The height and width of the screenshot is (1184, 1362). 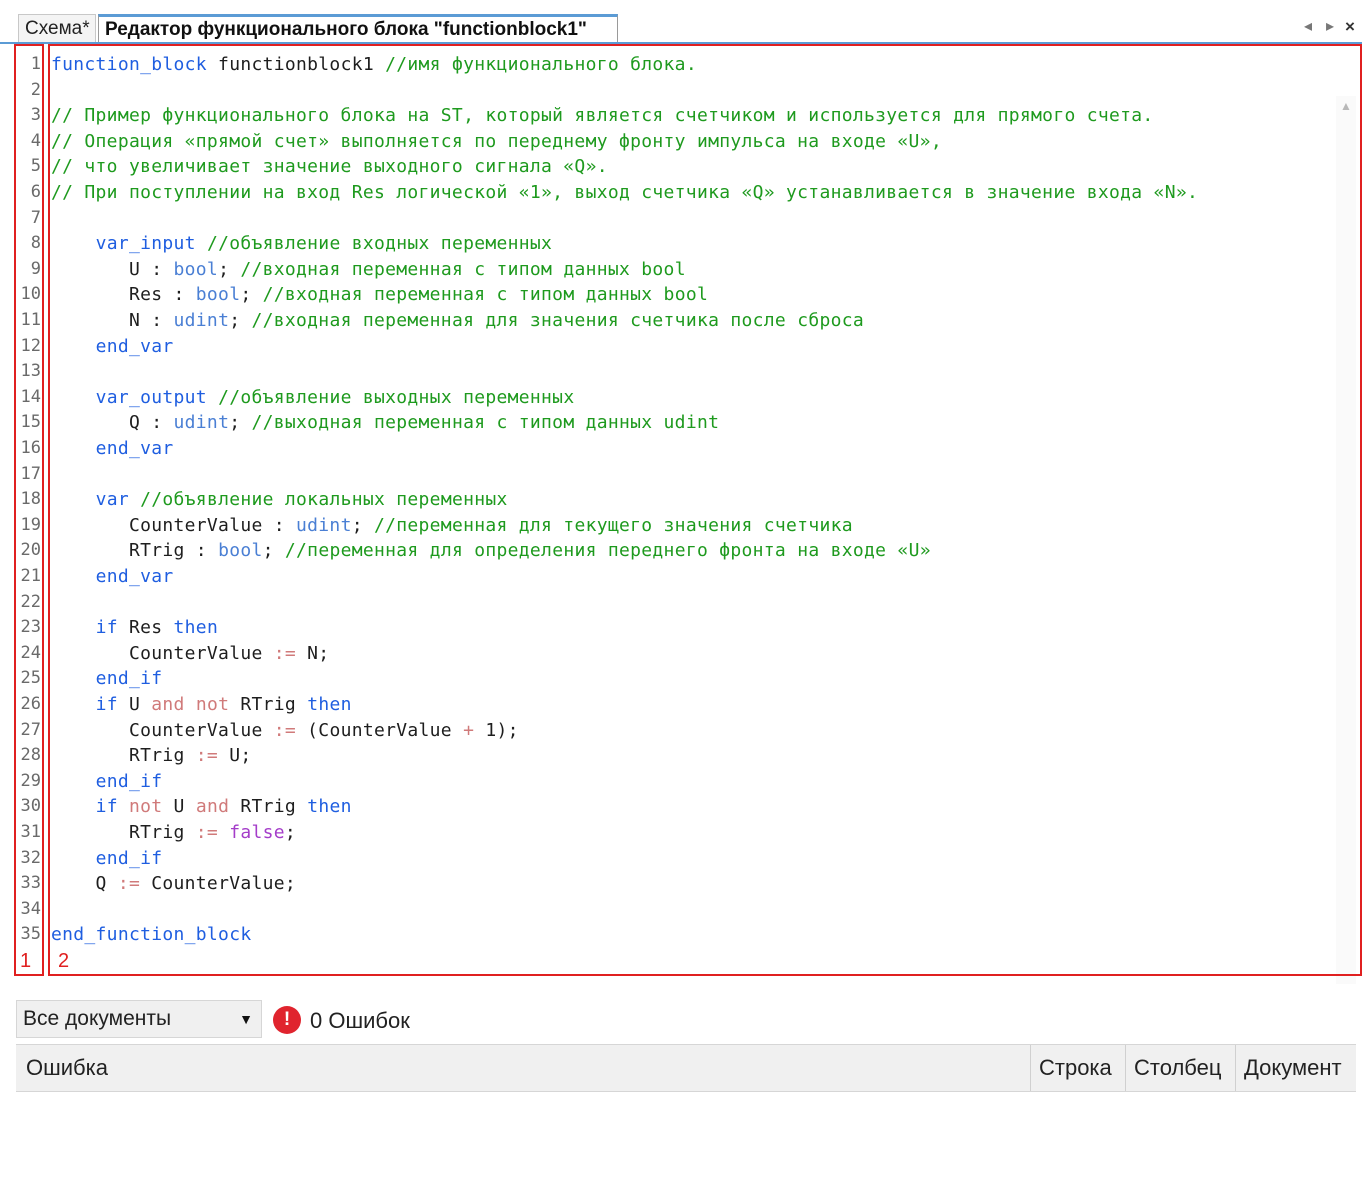 What do you see at coordinates (1295, 1068) in the screenshot?
I see `column-header-document: Документ` at bounding box center [1295, 1068].